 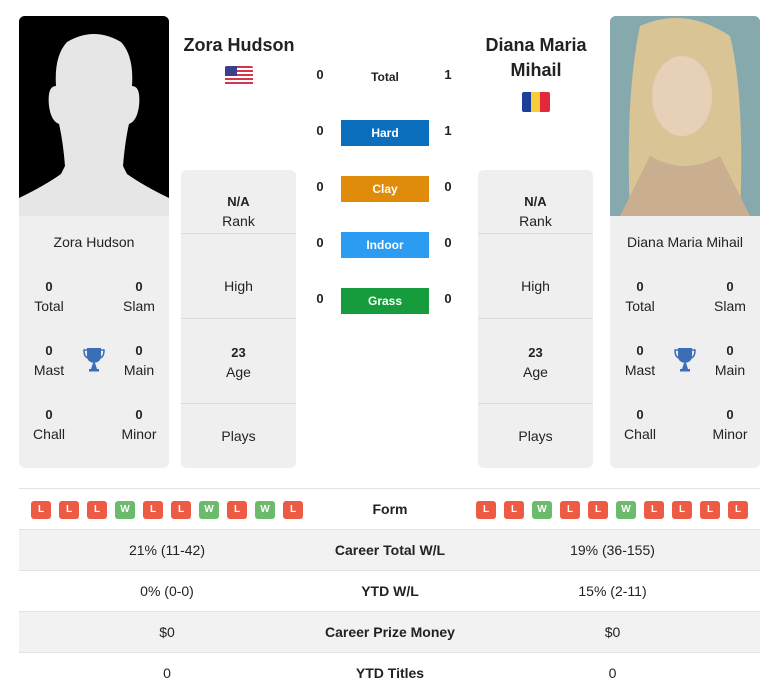 What do you see at coordinates (167, 673) in the screenshot?
I see `ytd-titles-left: 0` at bounding box center [167, 673].